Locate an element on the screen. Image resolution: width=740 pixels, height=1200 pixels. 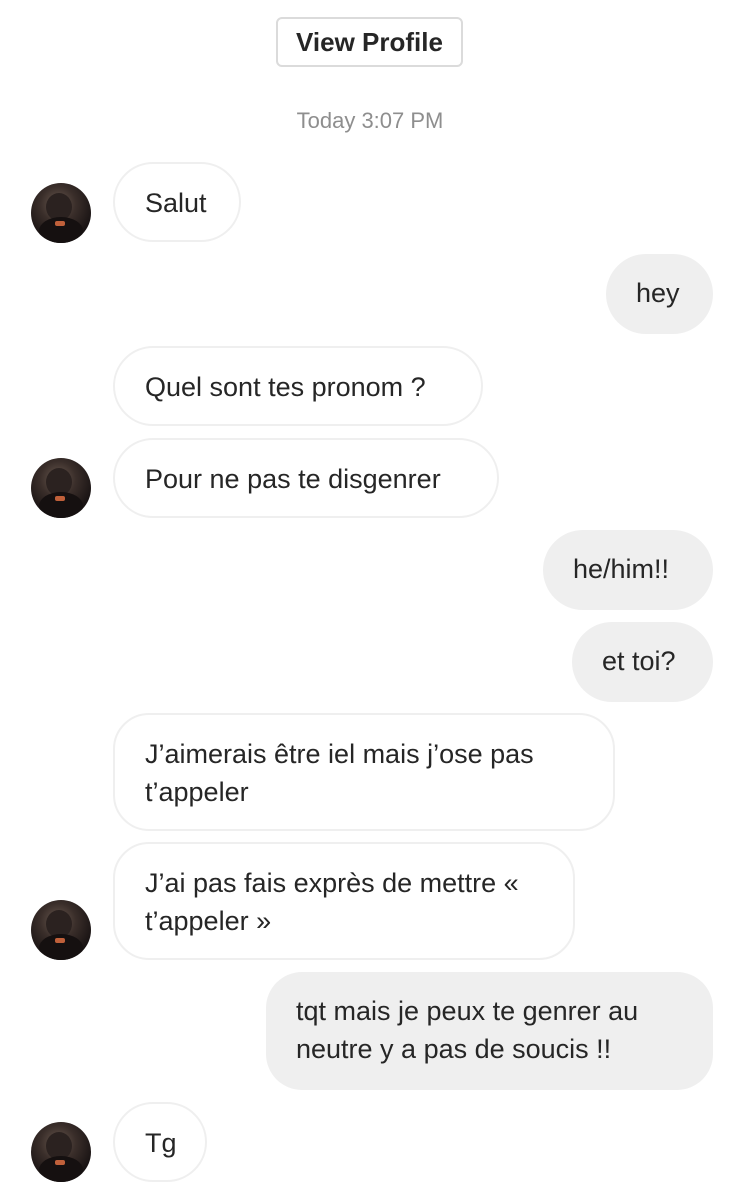
message-bubble-sent: he/him!! is located at coordinates (628, 570).